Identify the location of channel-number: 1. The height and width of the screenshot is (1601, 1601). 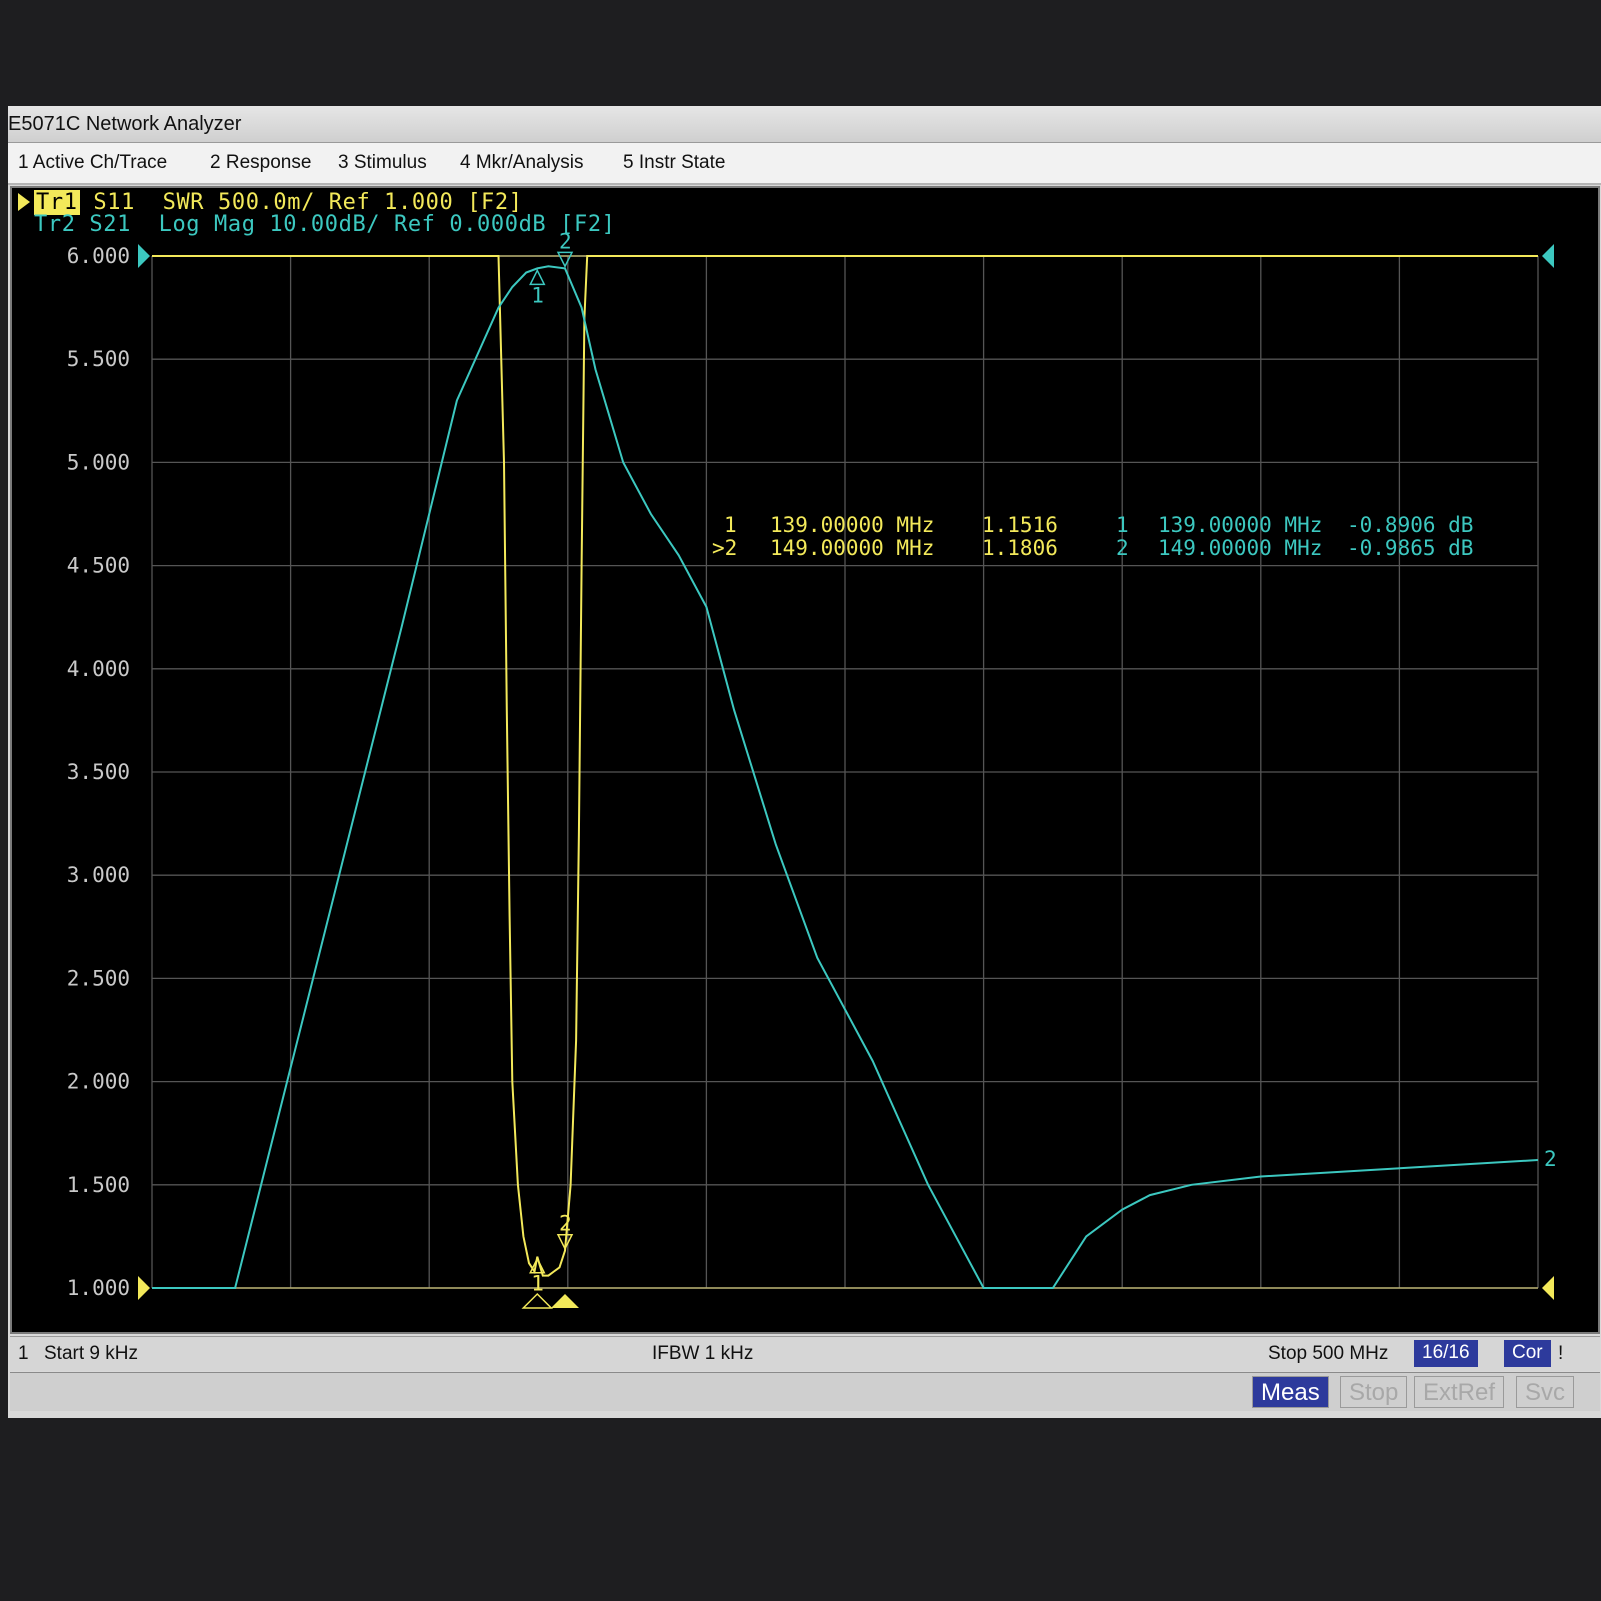
(23, 1353).